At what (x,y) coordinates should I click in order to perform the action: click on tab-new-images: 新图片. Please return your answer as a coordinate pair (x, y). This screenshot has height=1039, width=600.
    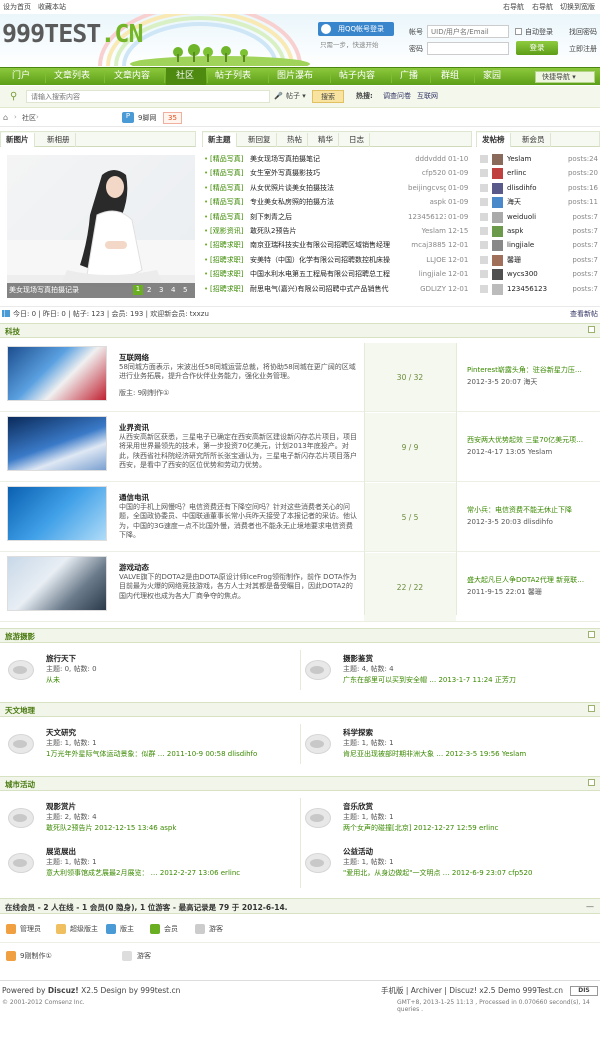
    Looking at the image, I should click on (18, 140).